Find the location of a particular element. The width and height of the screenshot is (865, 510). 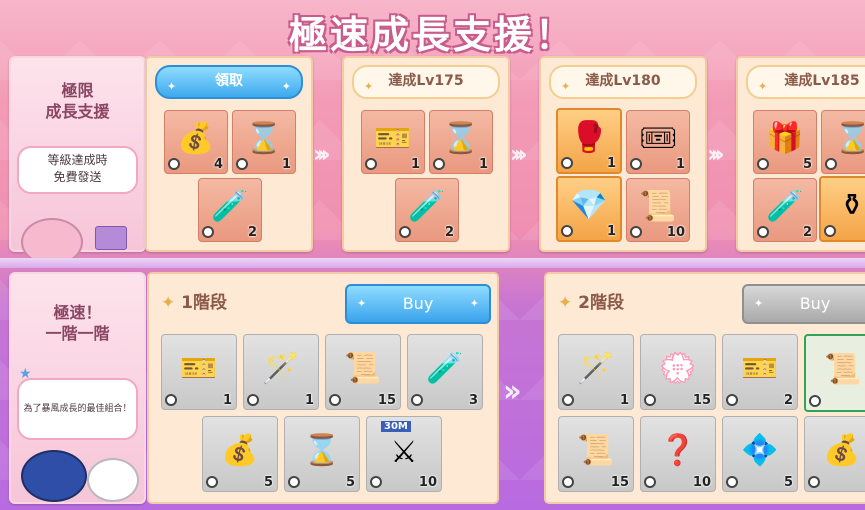

reward-slot: 🎟 1 is located at coordinates (658, 142).